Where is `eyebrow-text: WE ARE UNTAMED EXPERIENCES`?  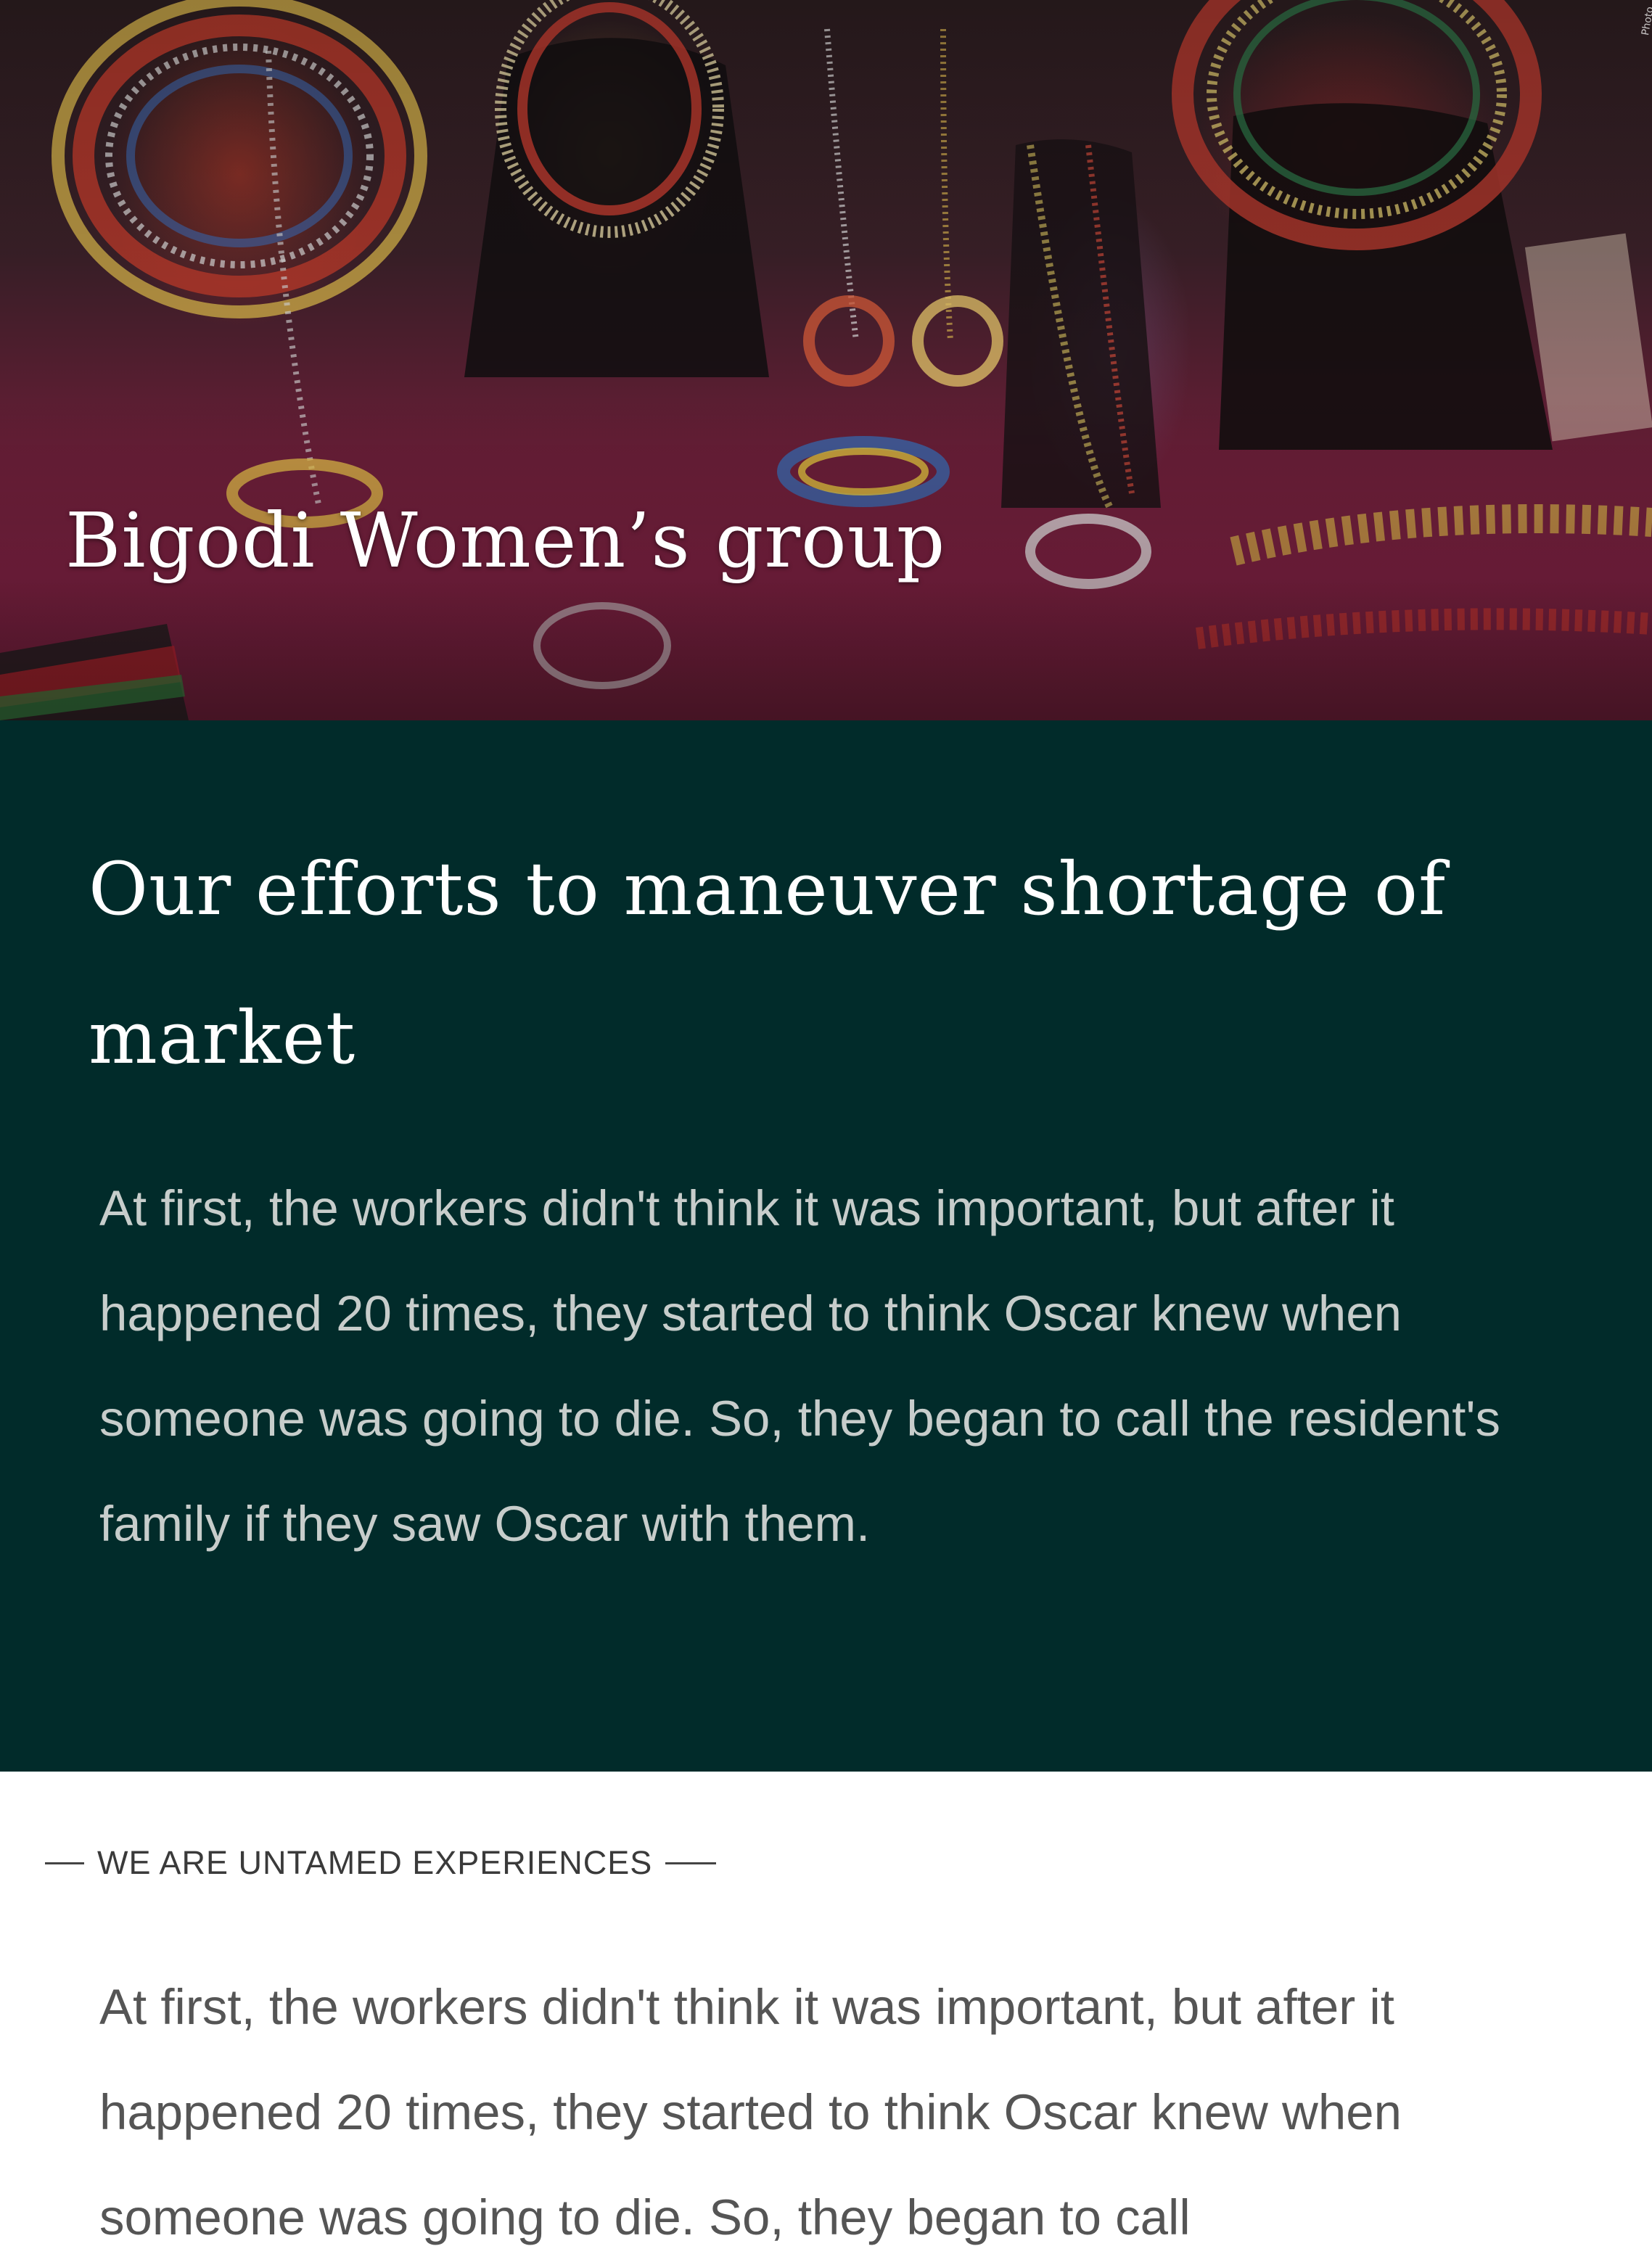
eyebrow-text: WE ARE UNTAMED EXPERIENCES is located at coordinates (375, 1862).